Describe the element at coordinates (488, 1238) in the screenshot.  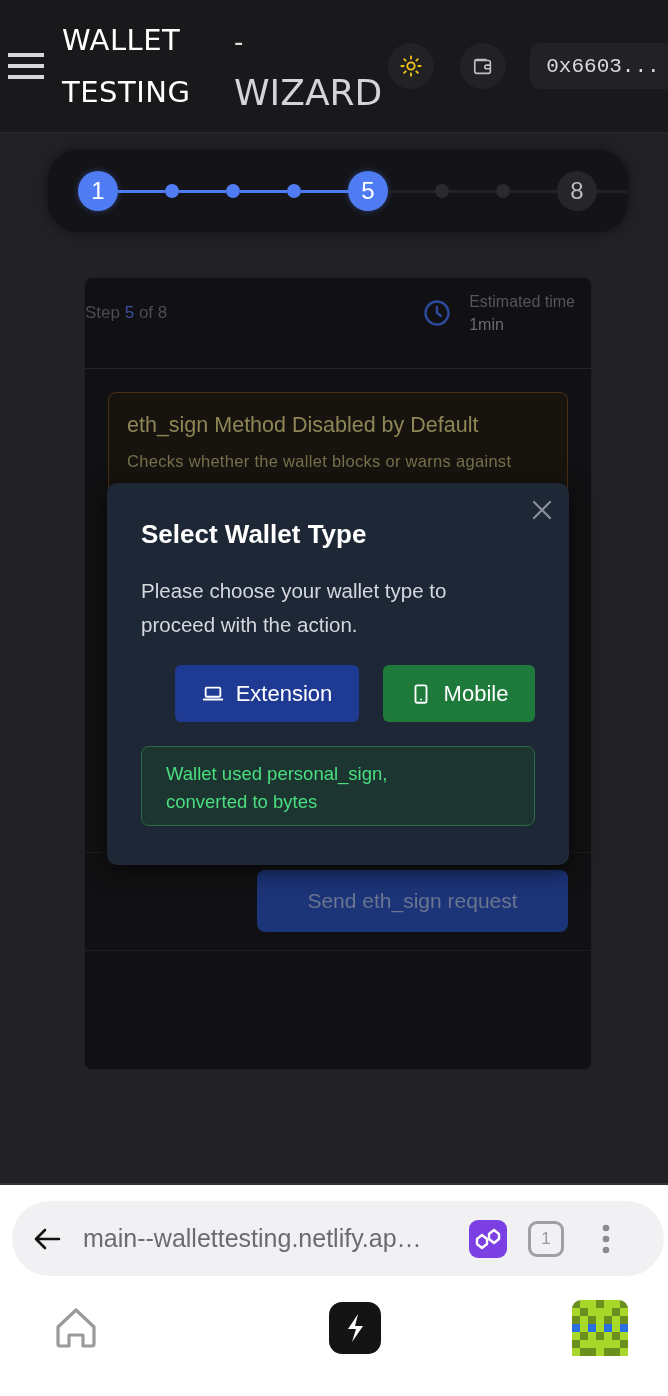
I see `extension-icon` at that location.